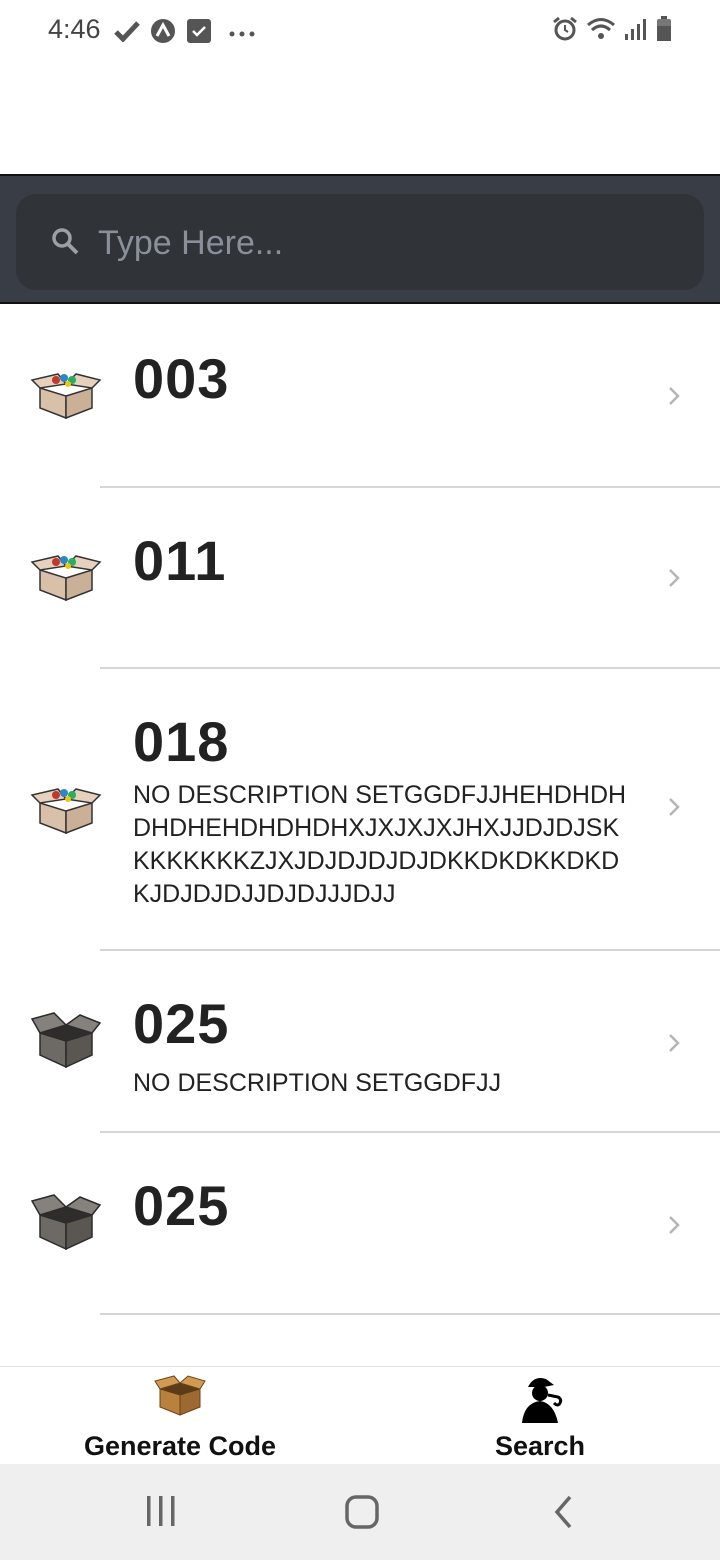  What do you see at coordinates (410, 1314) in the screenshot?
I see `divider` at bounding box center [410, 1314].